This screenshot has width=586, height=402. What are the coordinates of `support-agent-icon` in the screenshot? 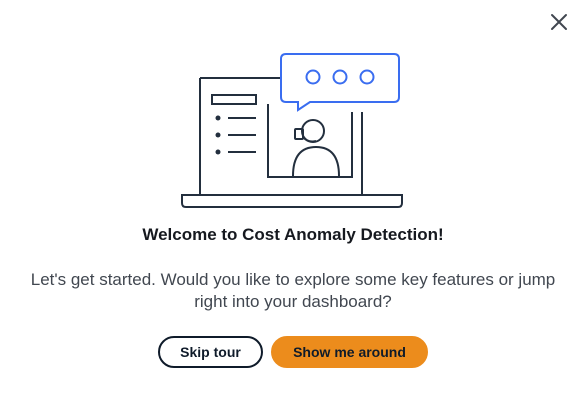 It's located at (316, 148).